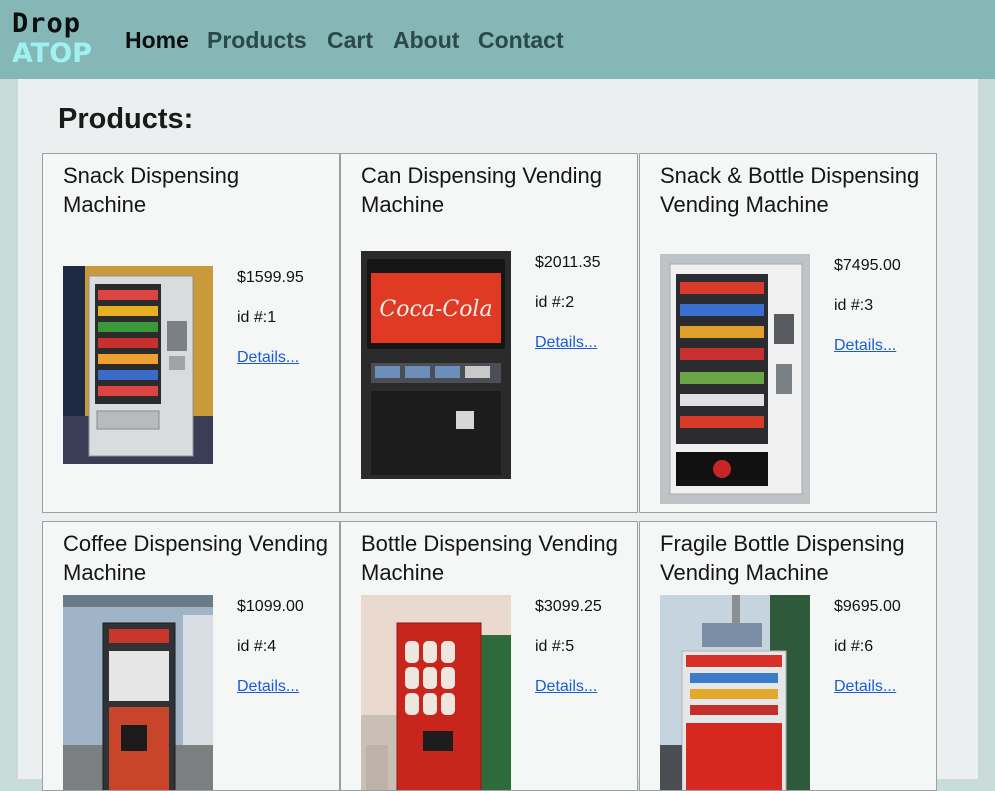 The image size is (995, 791). Describe the element at coordinates (126, 119) in the screenshot. I see `page-title: Products:` at that location.